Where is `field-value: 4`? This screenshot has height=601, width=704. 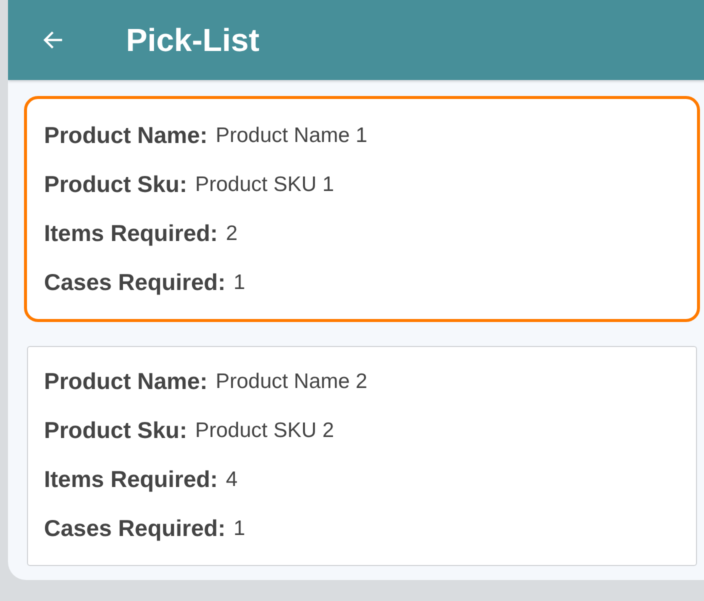
field-value: 4 is located at coordinates (232, 480).